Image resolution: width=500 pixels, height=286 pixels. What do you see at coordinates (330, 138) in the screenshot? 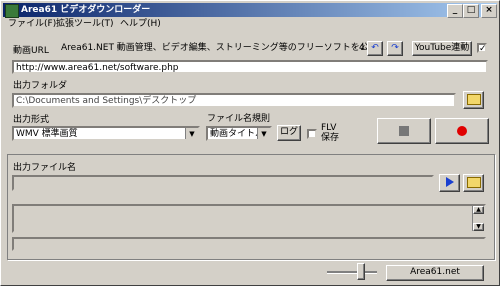
I see `flv-label-line2: 保存` at bounding box center [330, 138].